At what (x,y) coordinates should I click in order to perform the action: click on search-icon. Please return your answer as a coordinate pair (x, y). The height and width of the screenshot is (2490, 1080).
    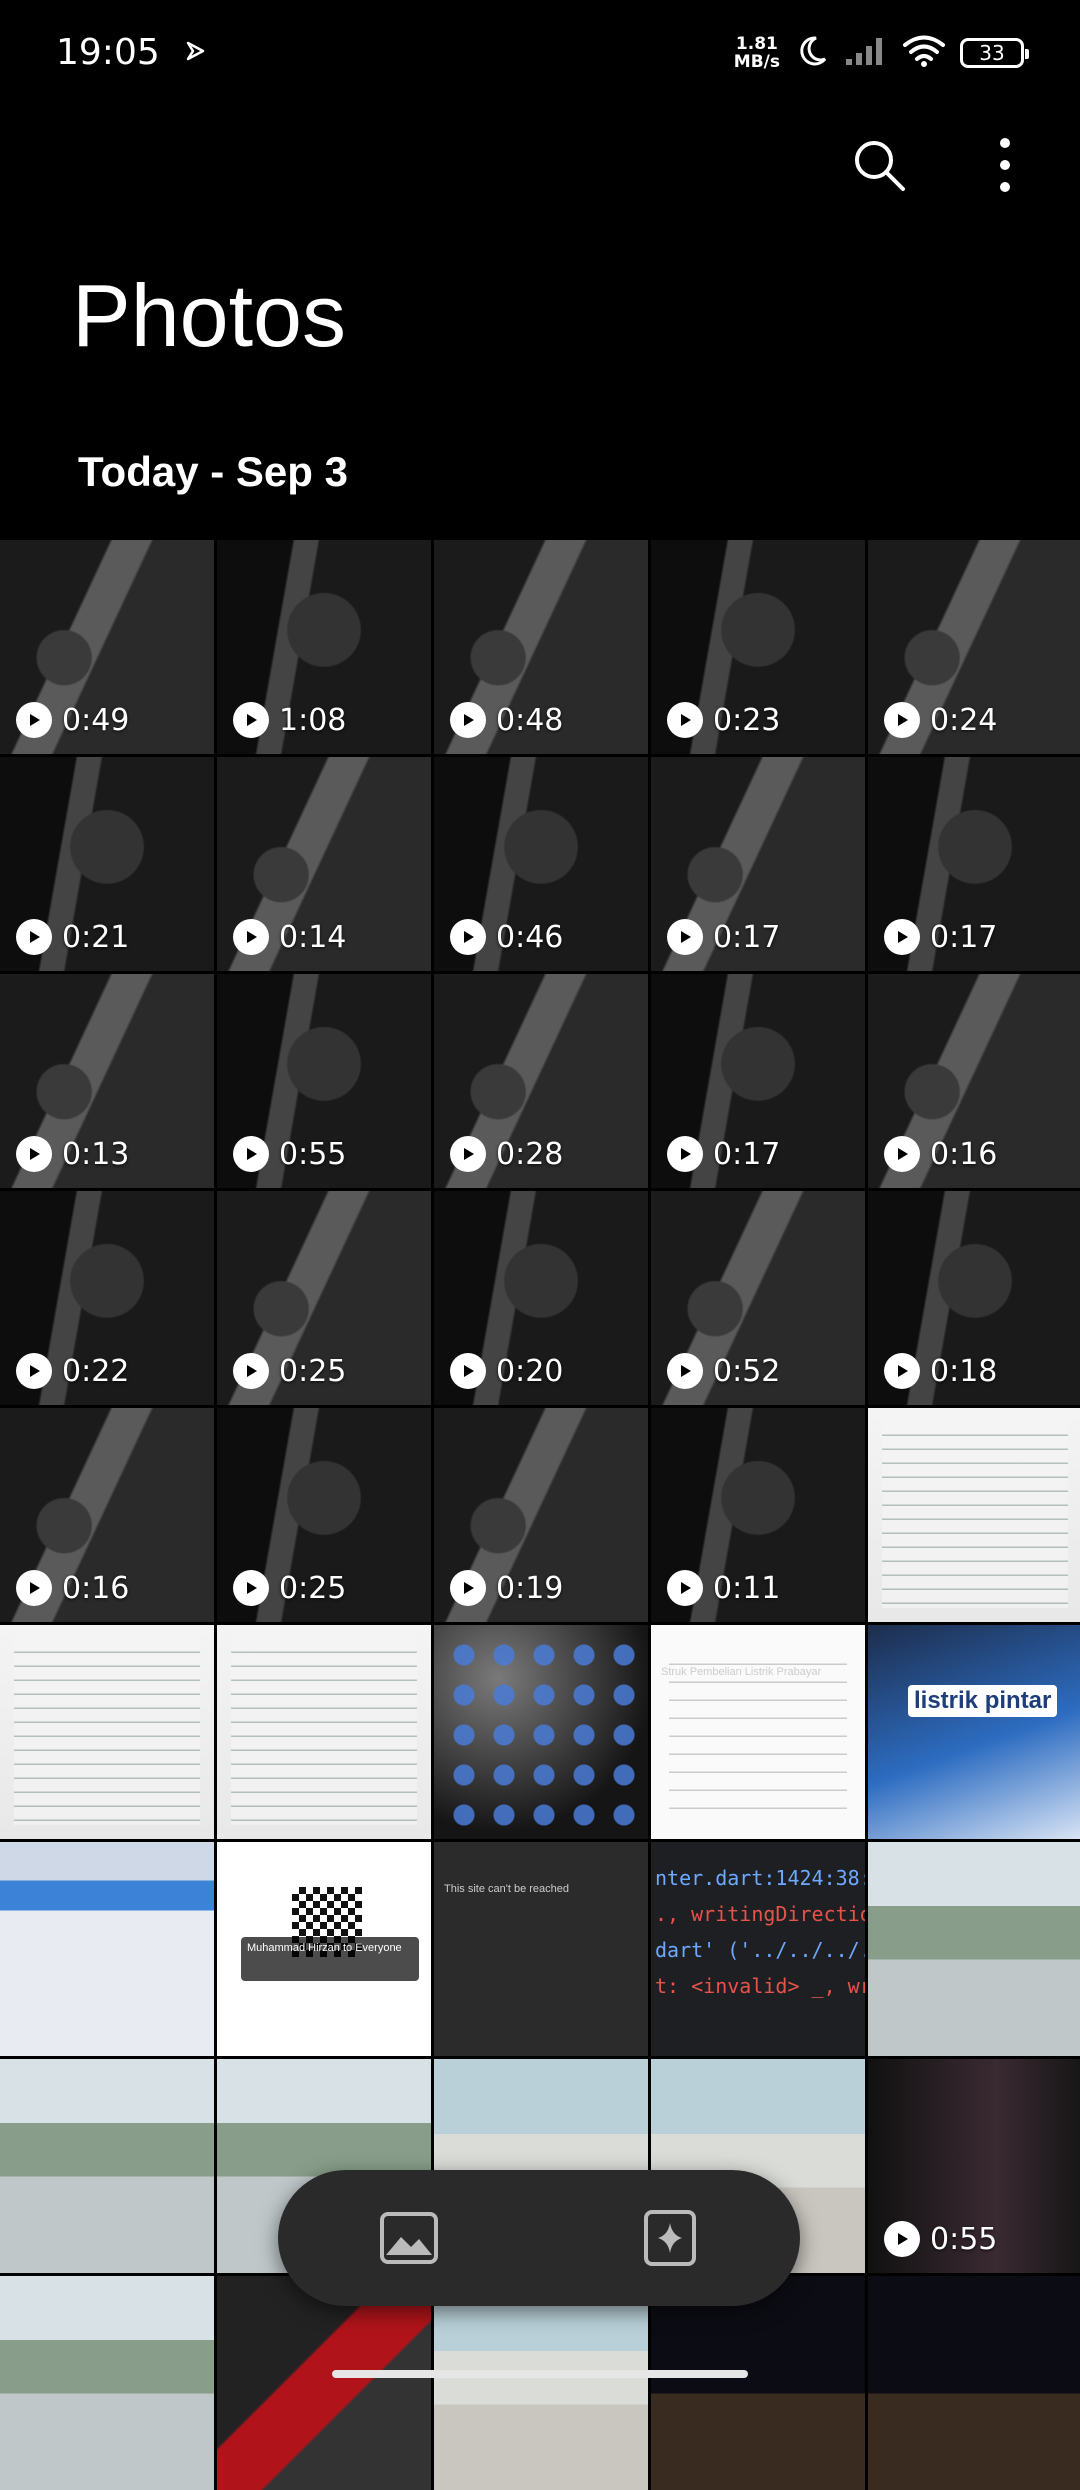
    Looking at the image, I should click on (880, 166).